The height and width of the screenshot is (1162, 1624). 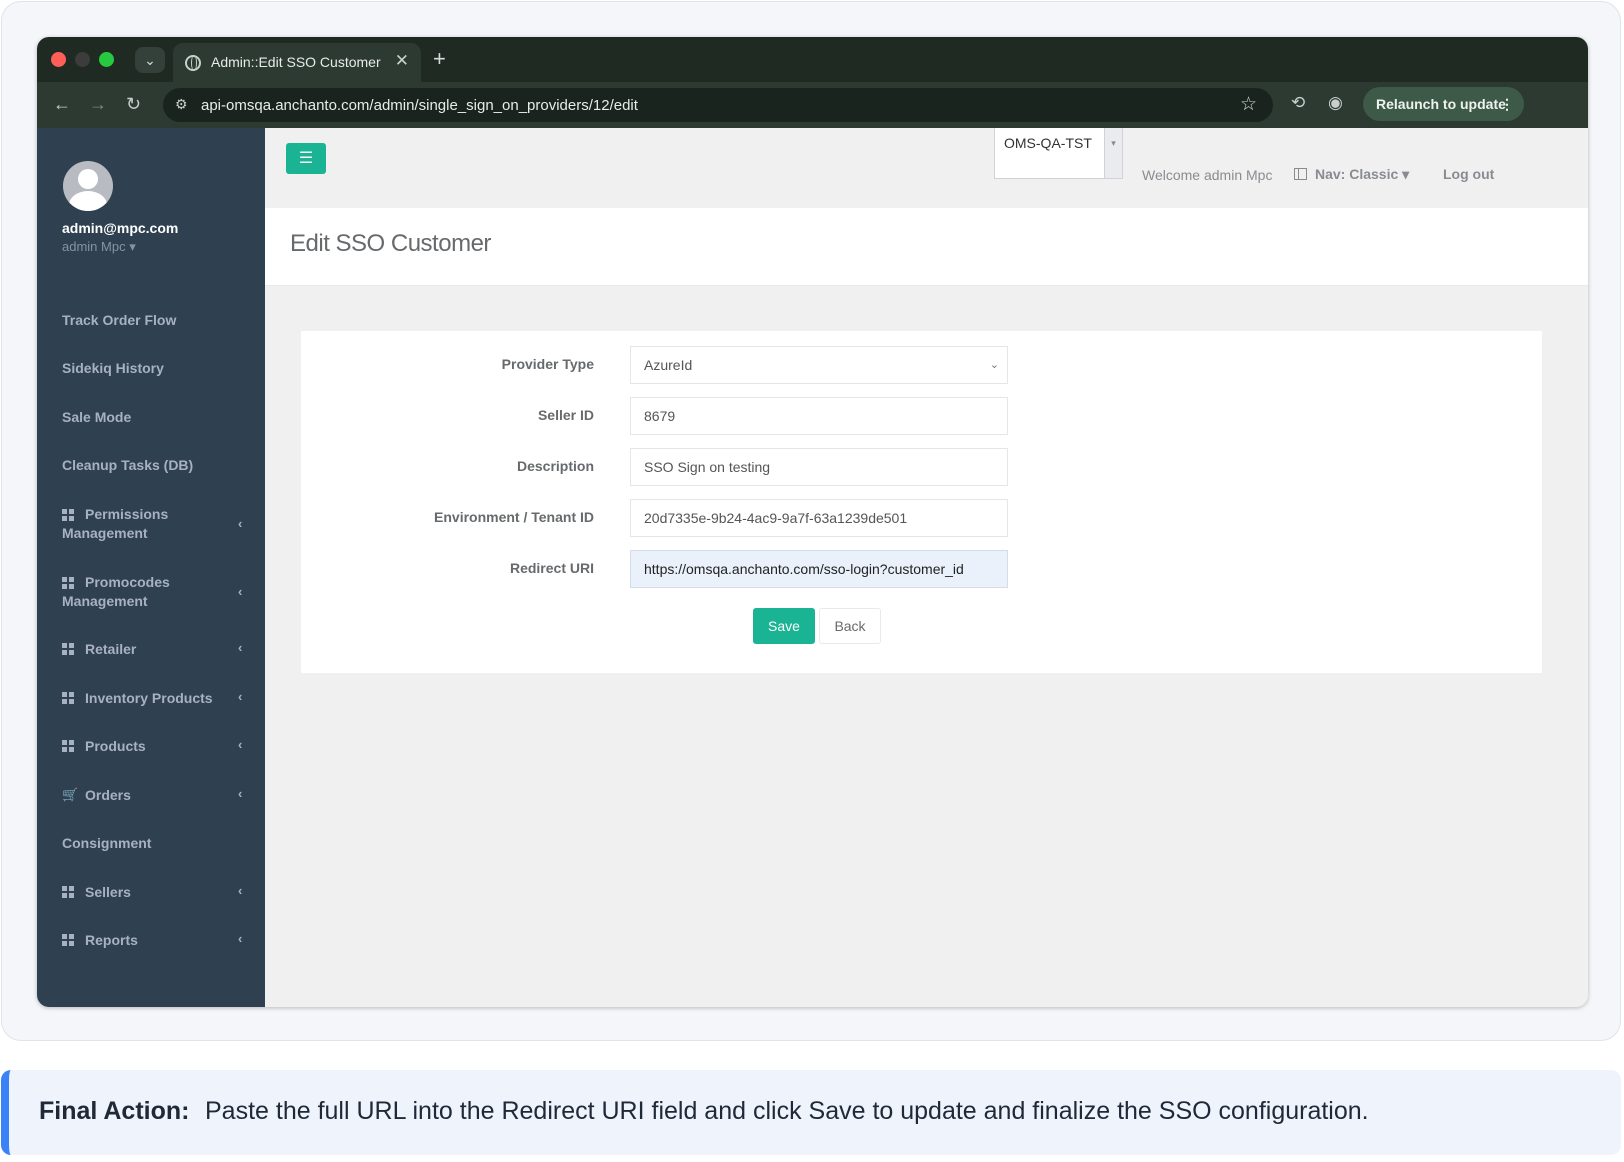 I want to click on provider-type-row: Provider Type AzureId ⌄, so click(x=921, y=365).